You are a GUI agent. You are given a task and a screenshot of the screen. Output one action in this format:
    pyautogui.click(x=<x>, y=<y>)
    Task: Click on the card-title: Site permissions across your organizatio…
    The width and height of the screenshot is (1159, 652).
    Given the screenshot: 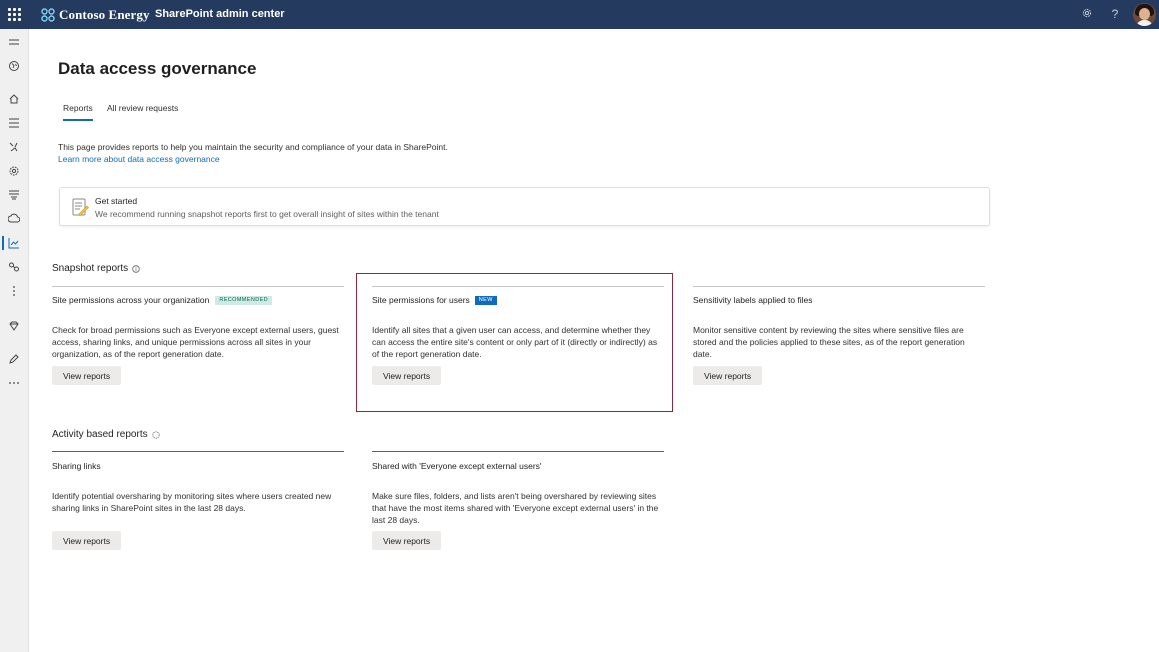 What is the action you would take?
    pyautogui.click(x=131, y=300)
    